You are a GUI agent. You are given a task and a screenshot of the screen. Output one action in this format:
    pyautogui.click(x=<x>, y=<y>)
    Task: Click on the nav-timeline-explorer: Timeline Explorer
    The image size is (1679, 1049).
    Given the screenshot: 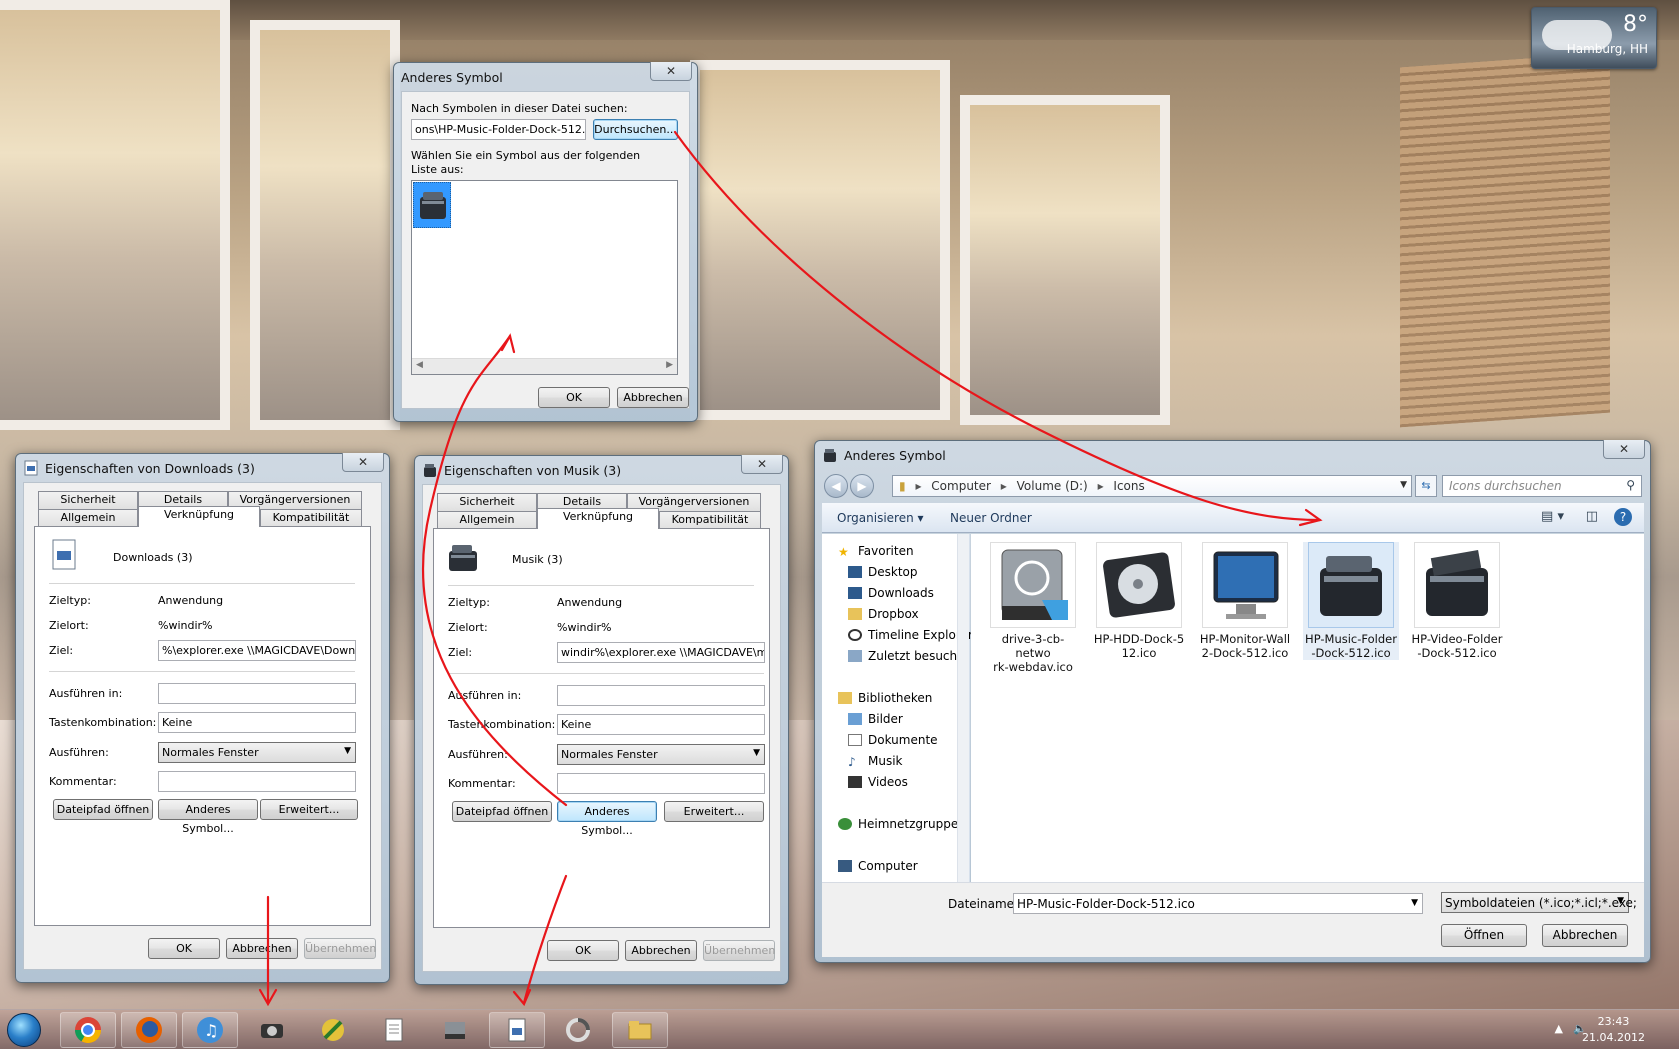 What is the action you would take?
    pyautogui.click(x=910, y=635)
    